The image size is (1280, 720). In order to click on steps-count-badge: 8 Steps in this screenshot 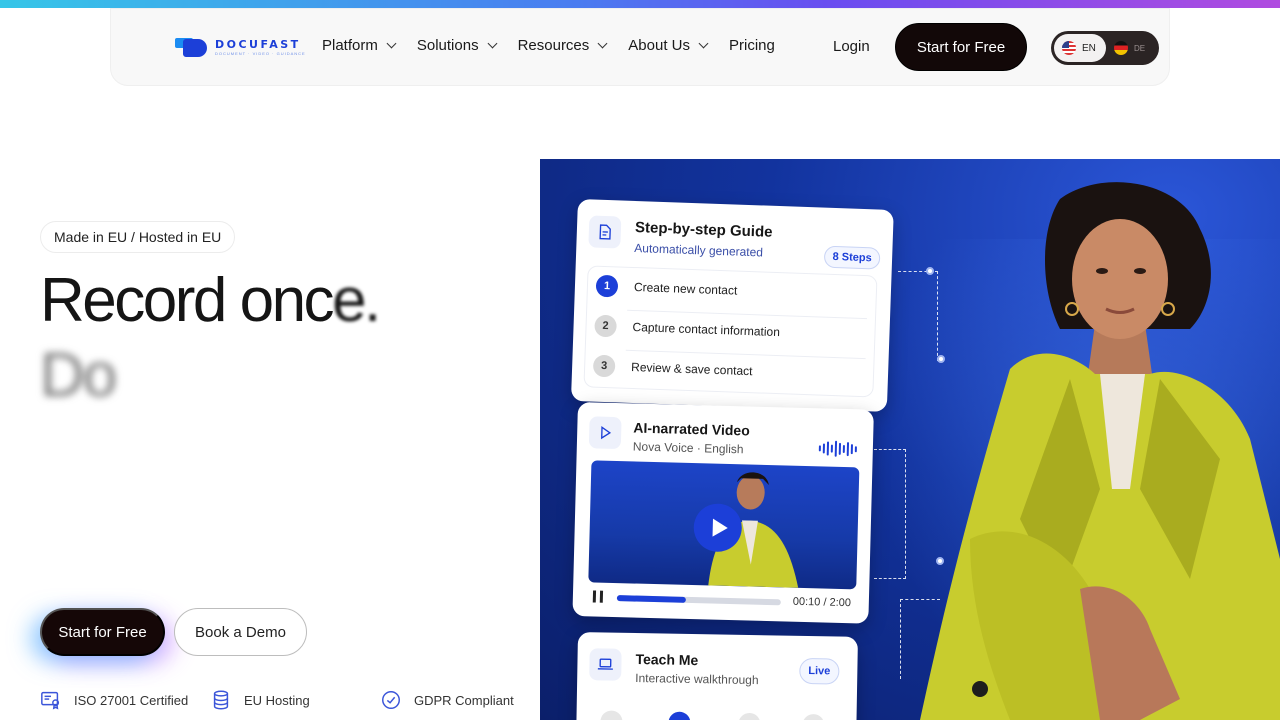, I will do `click(852, 257)`.